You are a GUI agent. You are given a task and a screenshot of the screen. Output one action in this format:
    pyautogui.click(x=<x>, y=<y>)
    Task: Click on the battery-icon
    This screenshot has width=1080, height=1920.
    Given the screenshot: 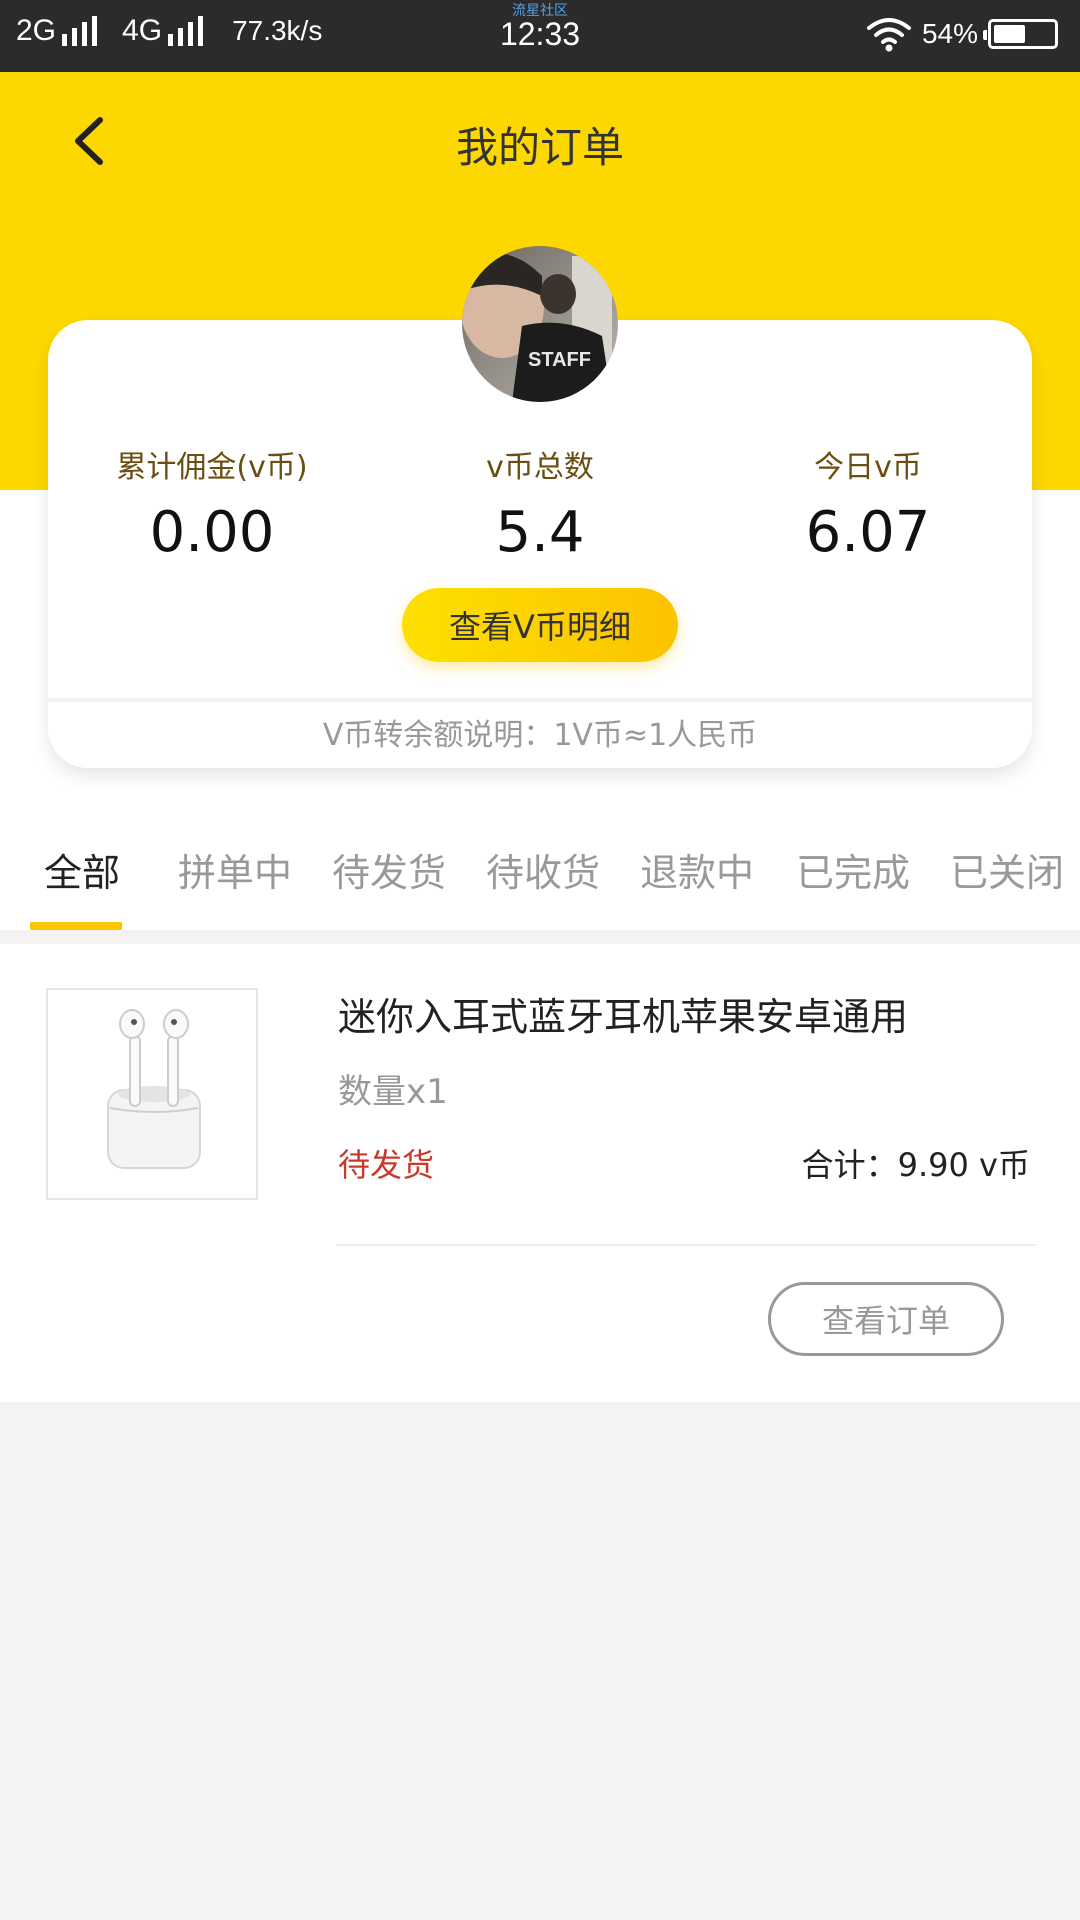 What is the action you would take?
    pyautogui.click(x=1020, y=34)
    